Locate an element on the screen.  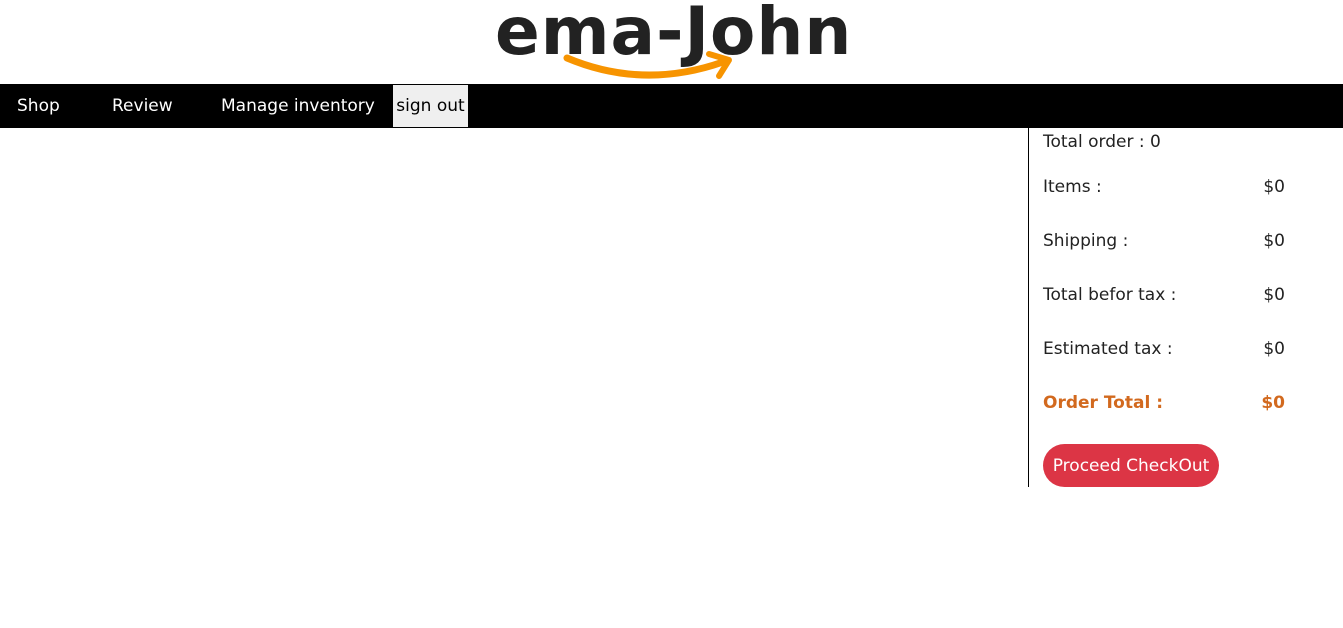
cart-row-label: Items : is located at coordinates (1072, 187).